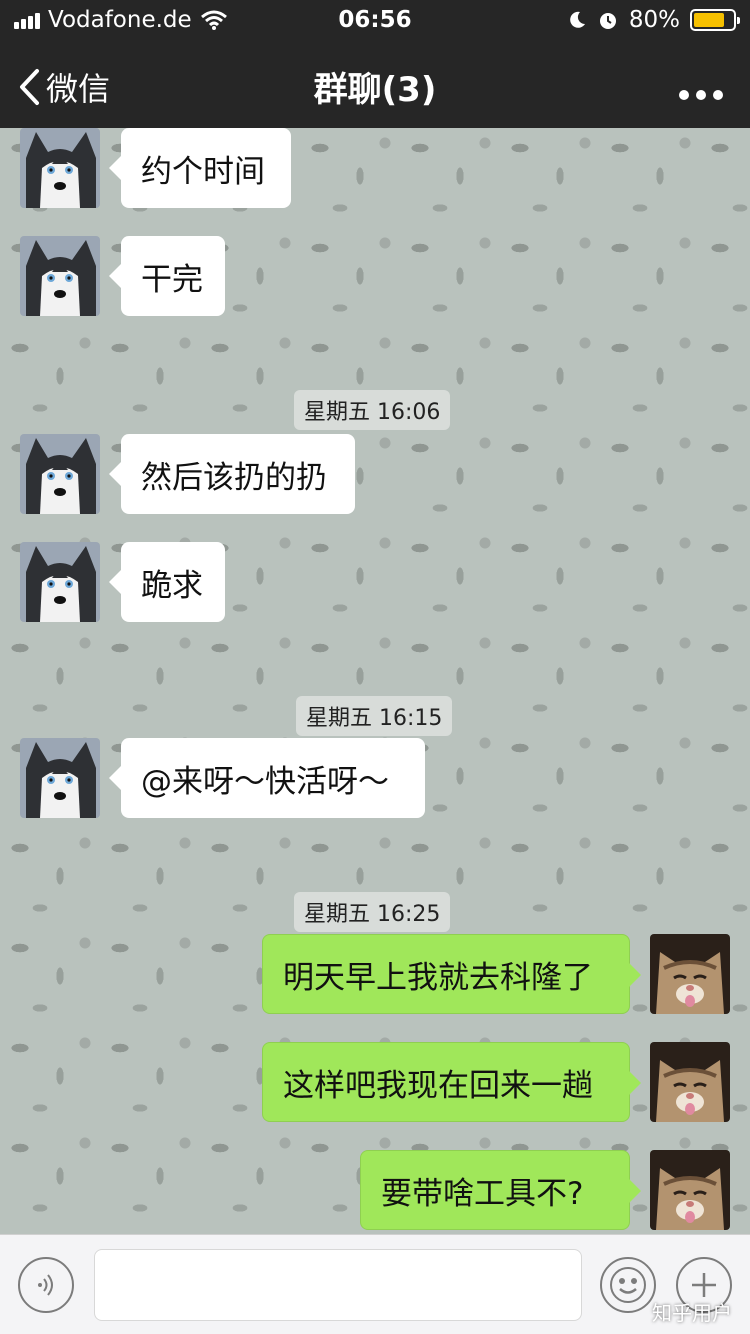  Describe the element at coordinates (167, 276) in the screenshot. I see `incoming-message: 干完` at that location.